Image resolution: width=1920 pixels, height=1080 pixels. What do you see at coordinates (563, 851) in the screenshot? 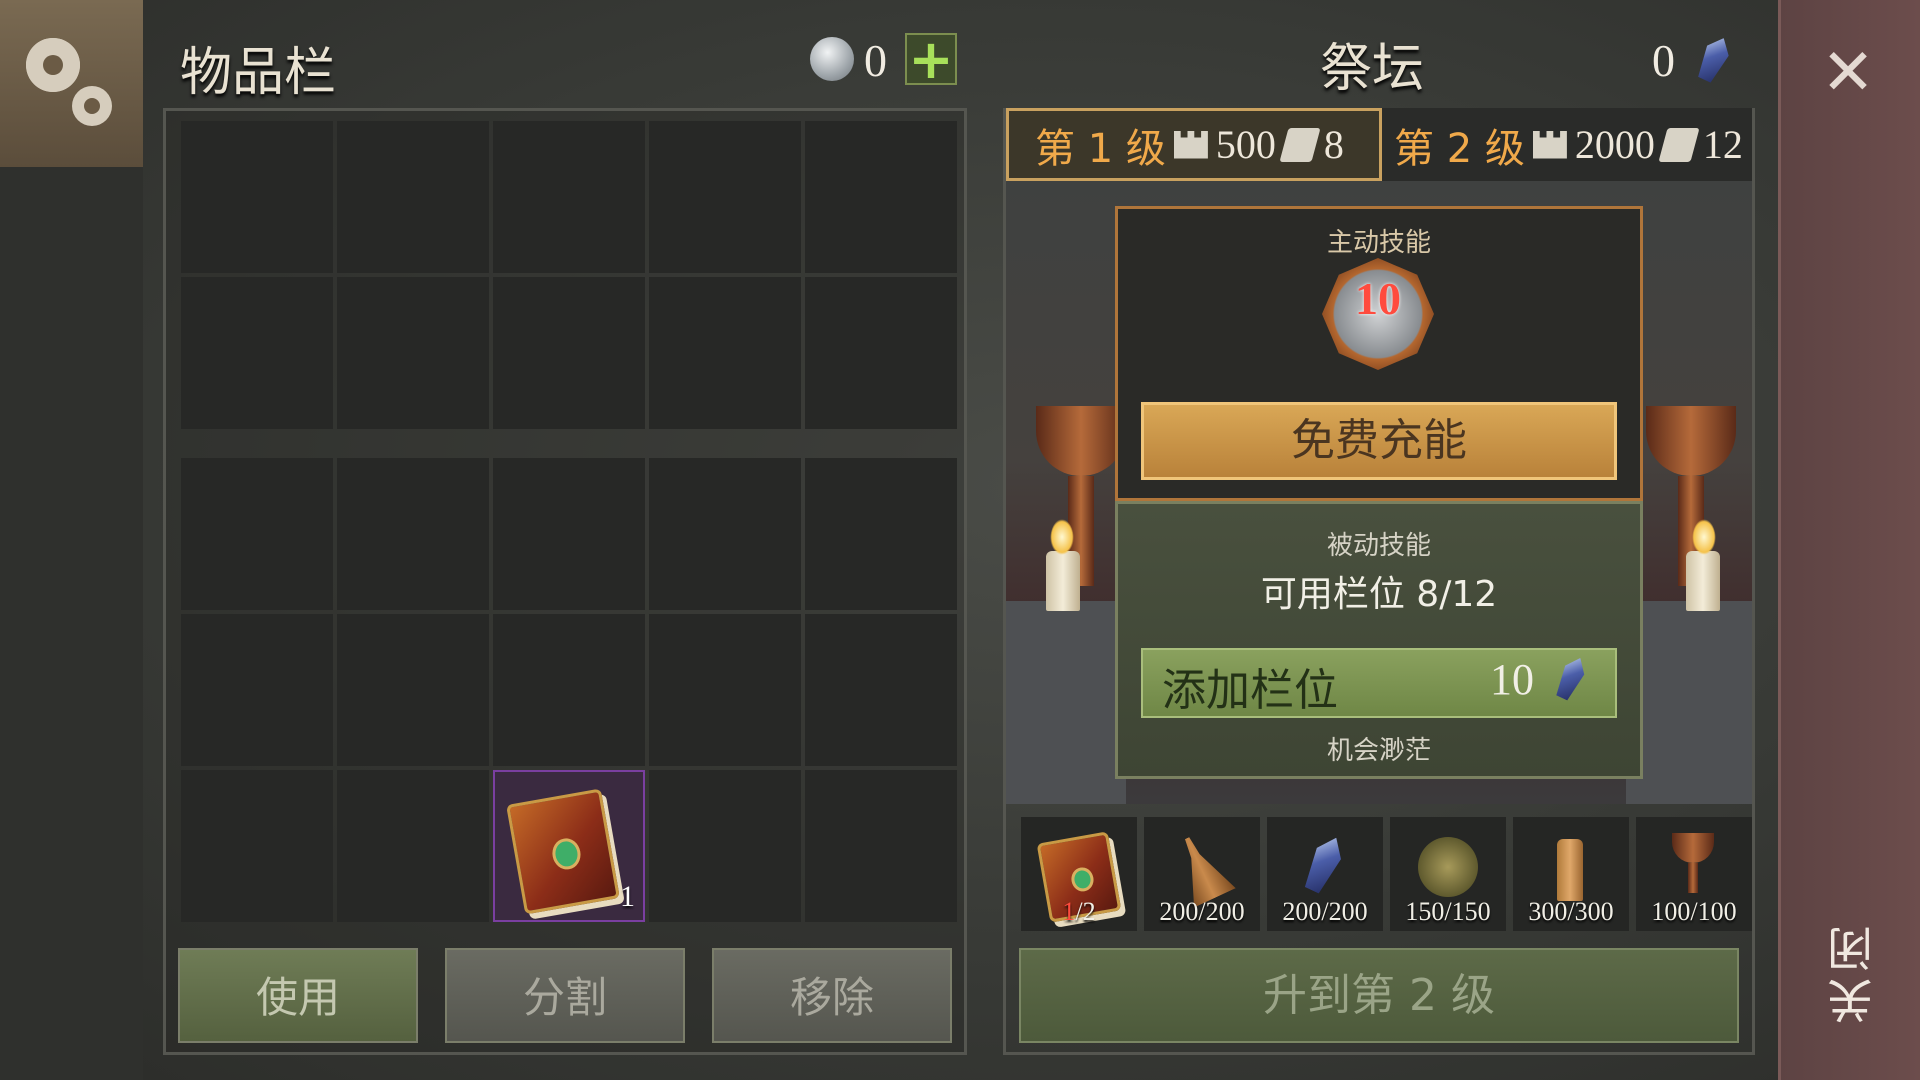
I see `book-icon` at bounding box center [563, 851].